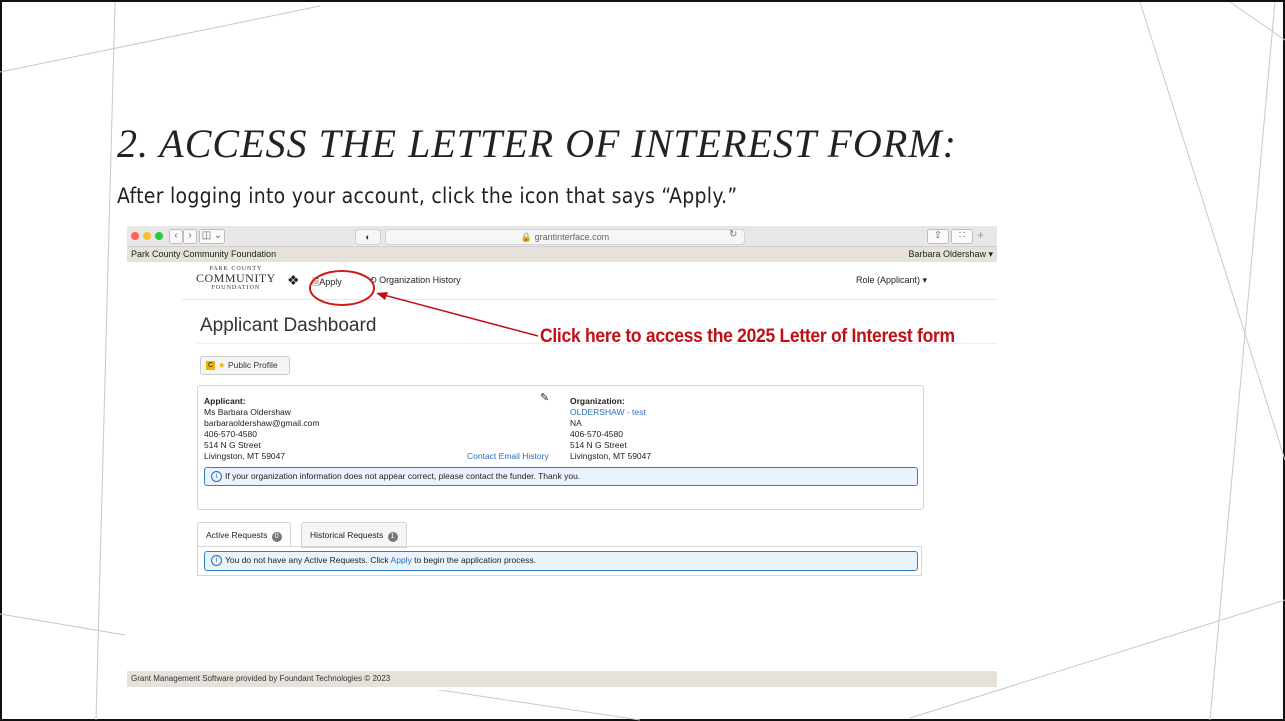 The image size is (1285, 721). I want to click on apply-highlight-circle, so click(342, 288).